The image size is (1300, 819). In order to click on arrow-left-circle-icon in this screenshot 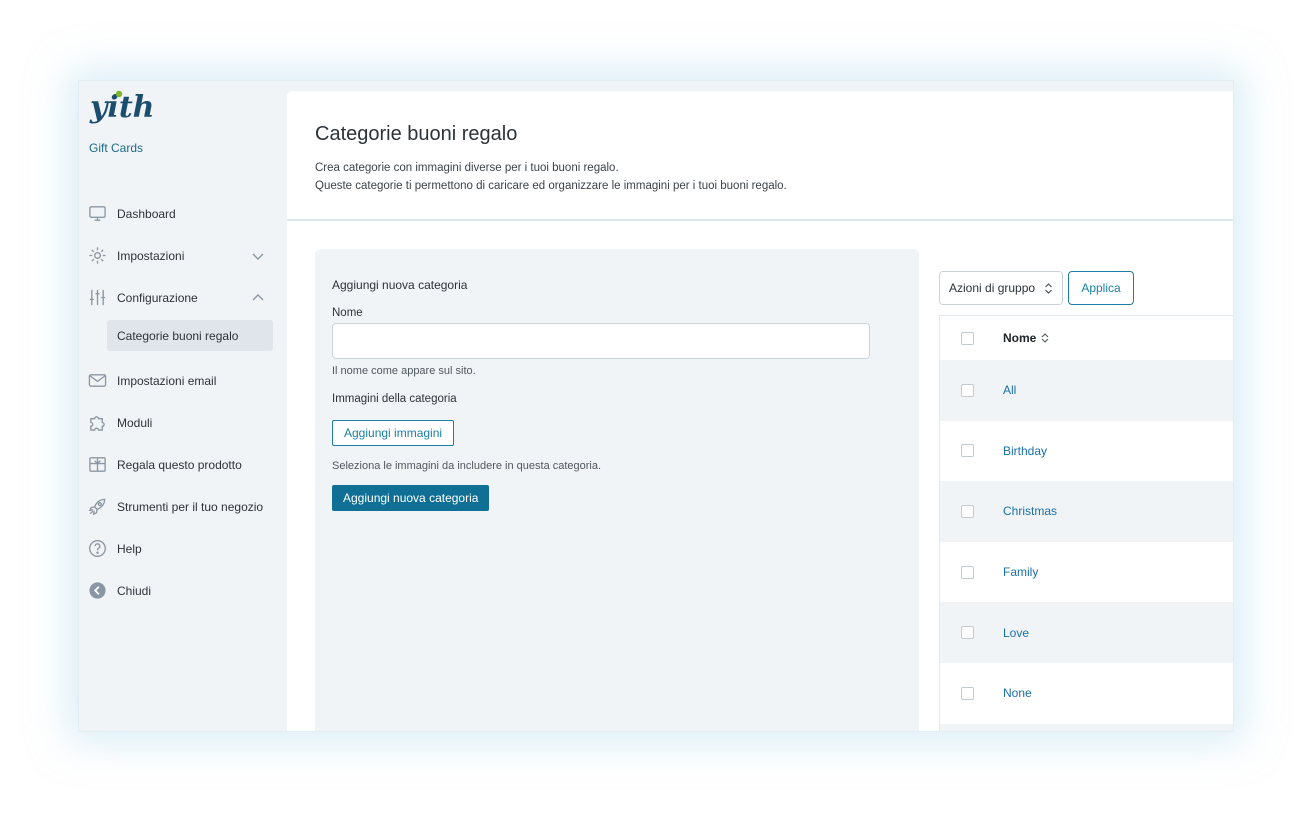, I will do `click(97, 590)`.